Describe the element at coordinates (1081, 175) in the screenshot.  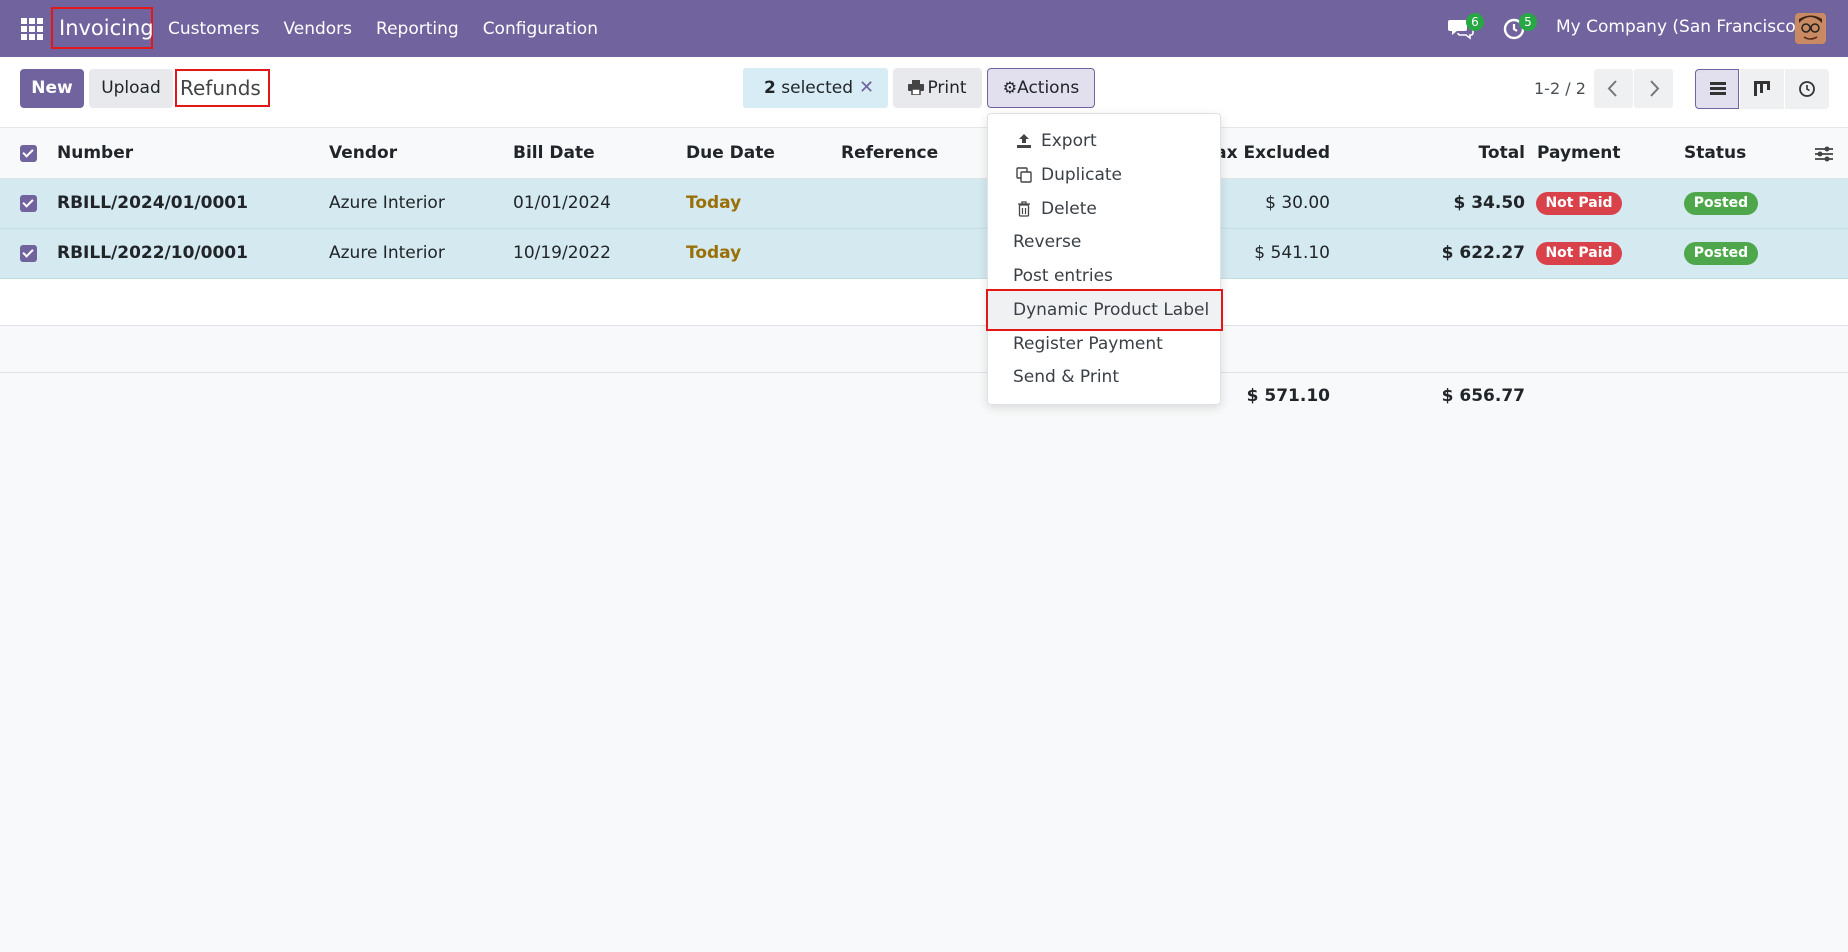
I see `action-label: Duplicate` at that location.